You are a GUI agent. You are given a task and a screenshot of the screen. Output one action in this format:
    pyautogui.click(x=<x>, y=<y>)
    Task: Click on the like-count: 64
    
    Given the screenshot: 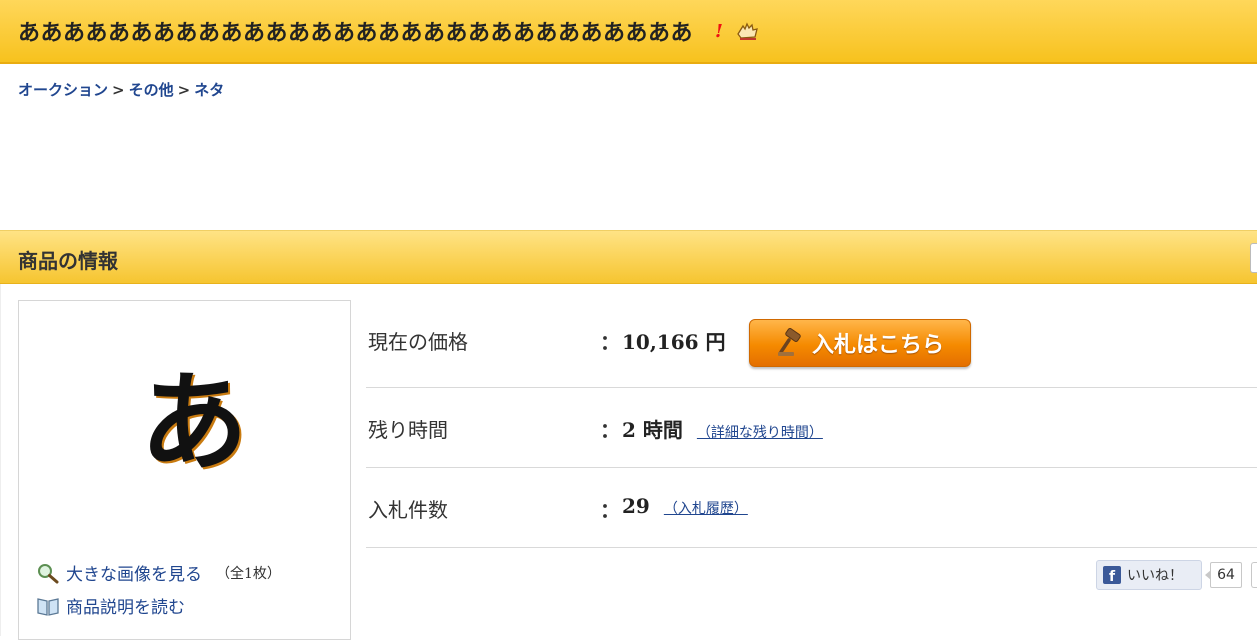 What is the action you would take?
    pyautogui.click(x=1223, y=575)
    